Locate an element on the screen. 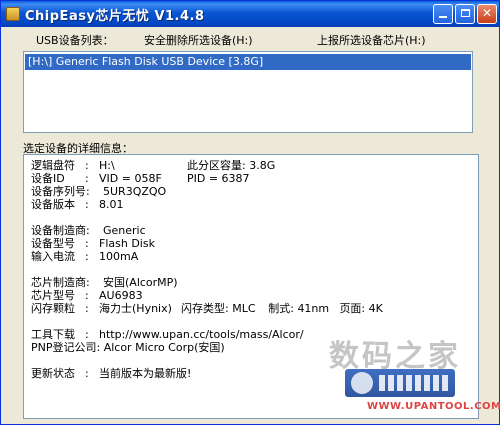  close-button: ✕ is located at coordinates (487, 14).